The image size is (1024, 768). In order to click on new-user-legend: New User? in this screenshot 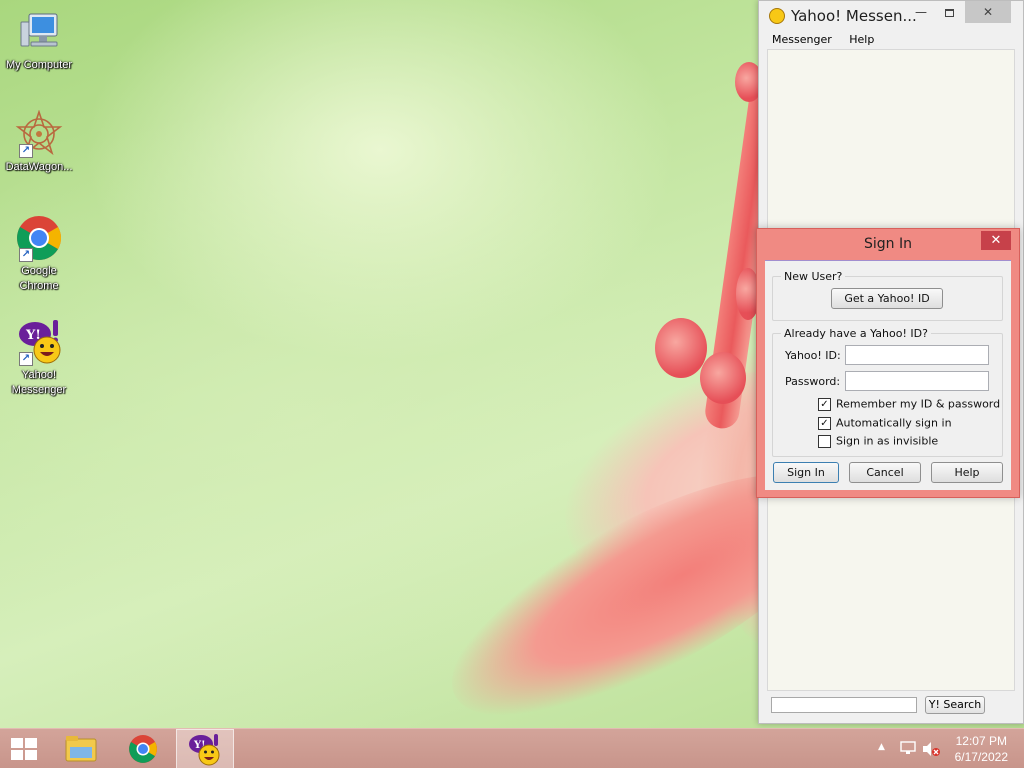, I will do `click(813, 276)`.